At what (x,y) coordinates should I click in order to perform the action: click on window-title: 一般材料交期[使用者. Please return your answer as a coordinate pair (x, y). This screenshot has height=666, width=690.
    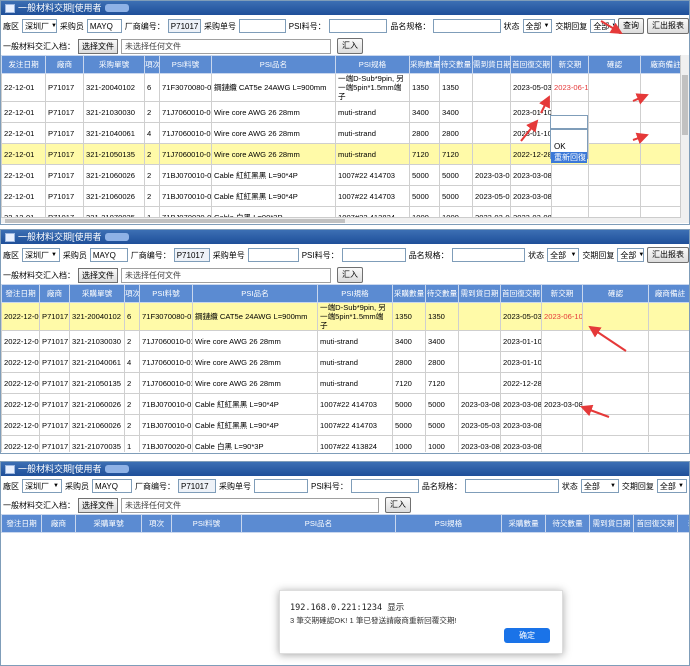
    Looking at the image, I should click on (60, 237).